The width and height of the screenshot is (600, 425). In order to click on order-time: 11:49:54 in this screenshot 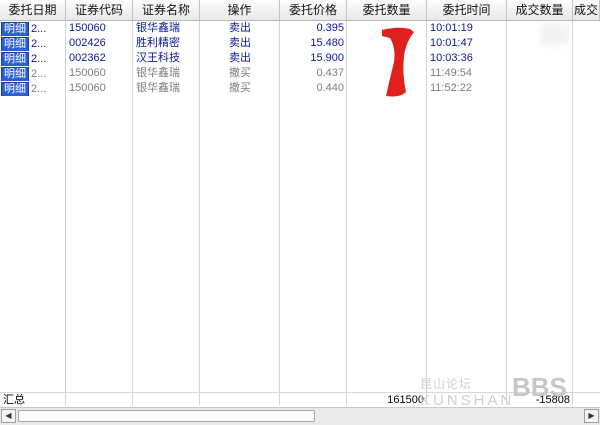, I will do `click(451, 73)`.